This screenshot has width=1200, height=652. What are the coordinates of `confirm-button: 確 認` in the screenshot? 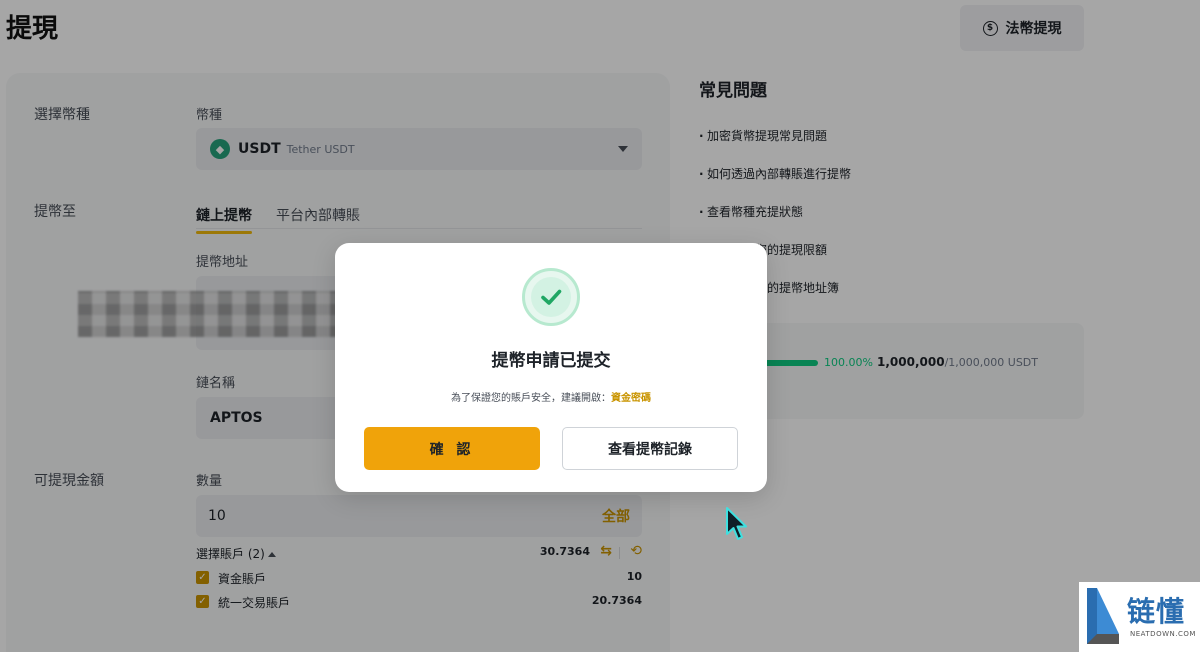 It's located at (452, 448).